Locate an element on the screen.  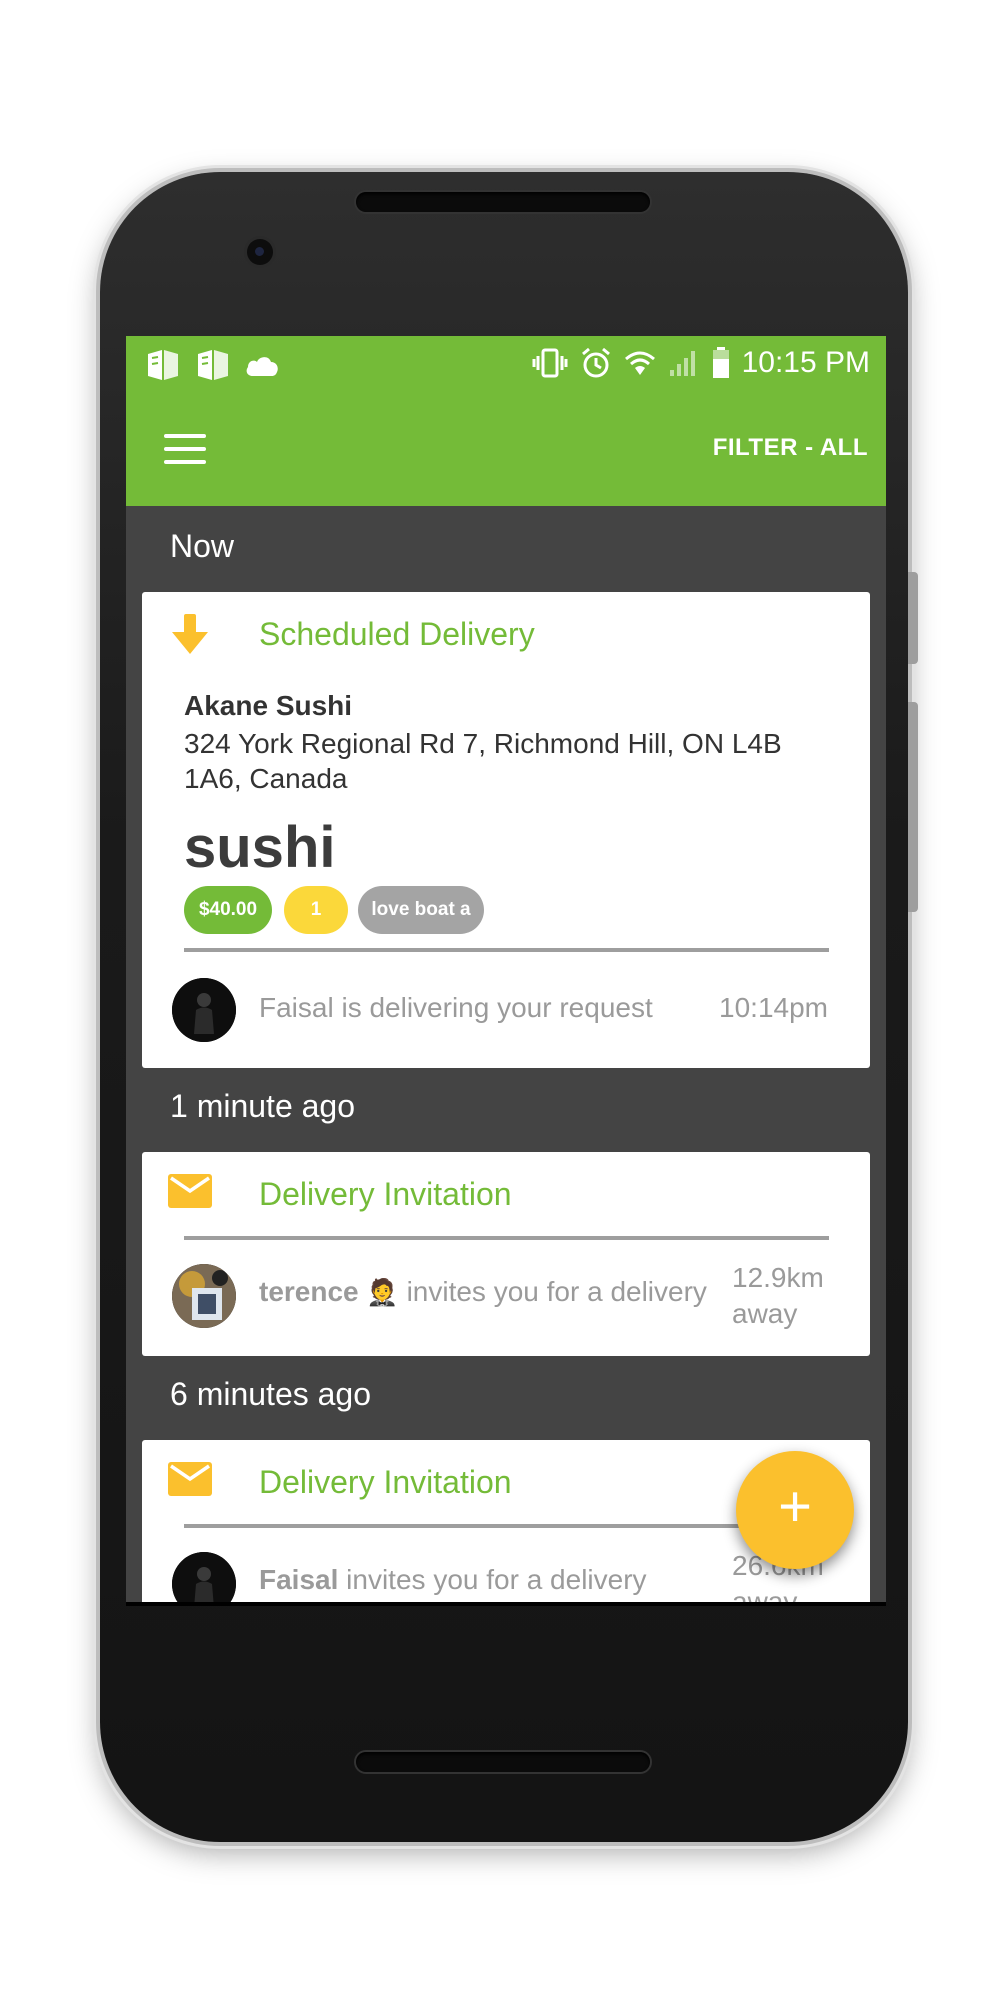
bottom-speaker is located at coordinates (503, 1762).